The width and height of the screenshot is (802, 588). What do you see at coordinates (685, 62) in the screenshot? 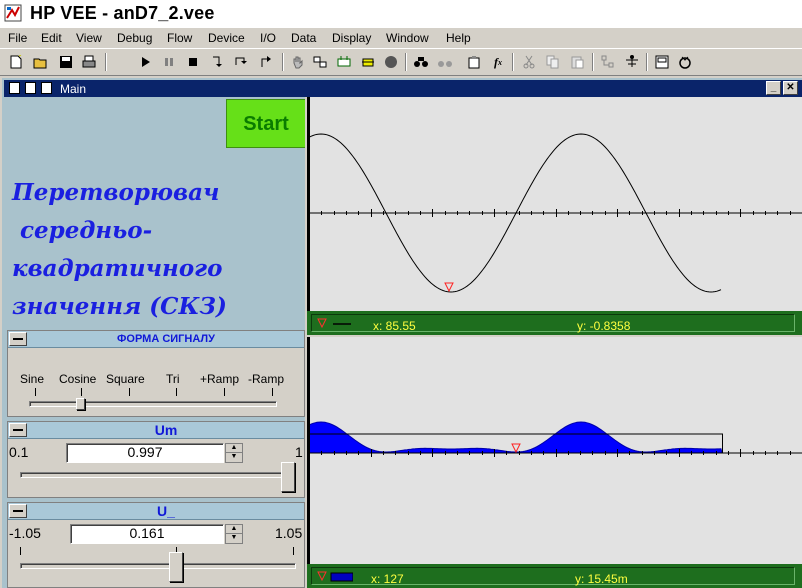
I see `settings-icon` at bounding box center [685, 62].